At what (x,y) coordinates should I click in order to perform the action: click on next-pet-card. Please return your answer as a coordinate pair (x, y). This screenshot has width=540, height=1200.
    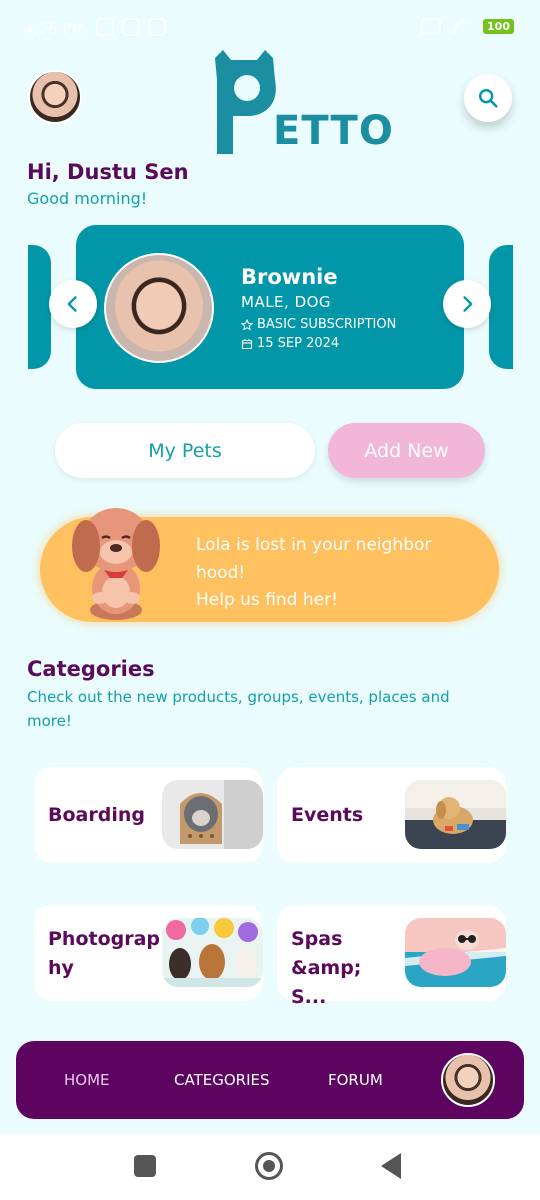
    Looking at the image, I should click on (501, 307).